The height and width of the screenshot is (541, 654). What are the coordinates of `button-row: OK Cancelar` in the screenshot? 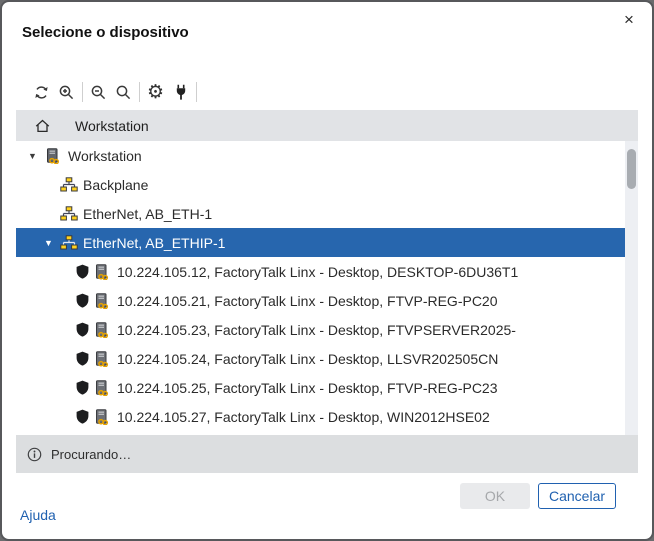 It's located at (309, 496).